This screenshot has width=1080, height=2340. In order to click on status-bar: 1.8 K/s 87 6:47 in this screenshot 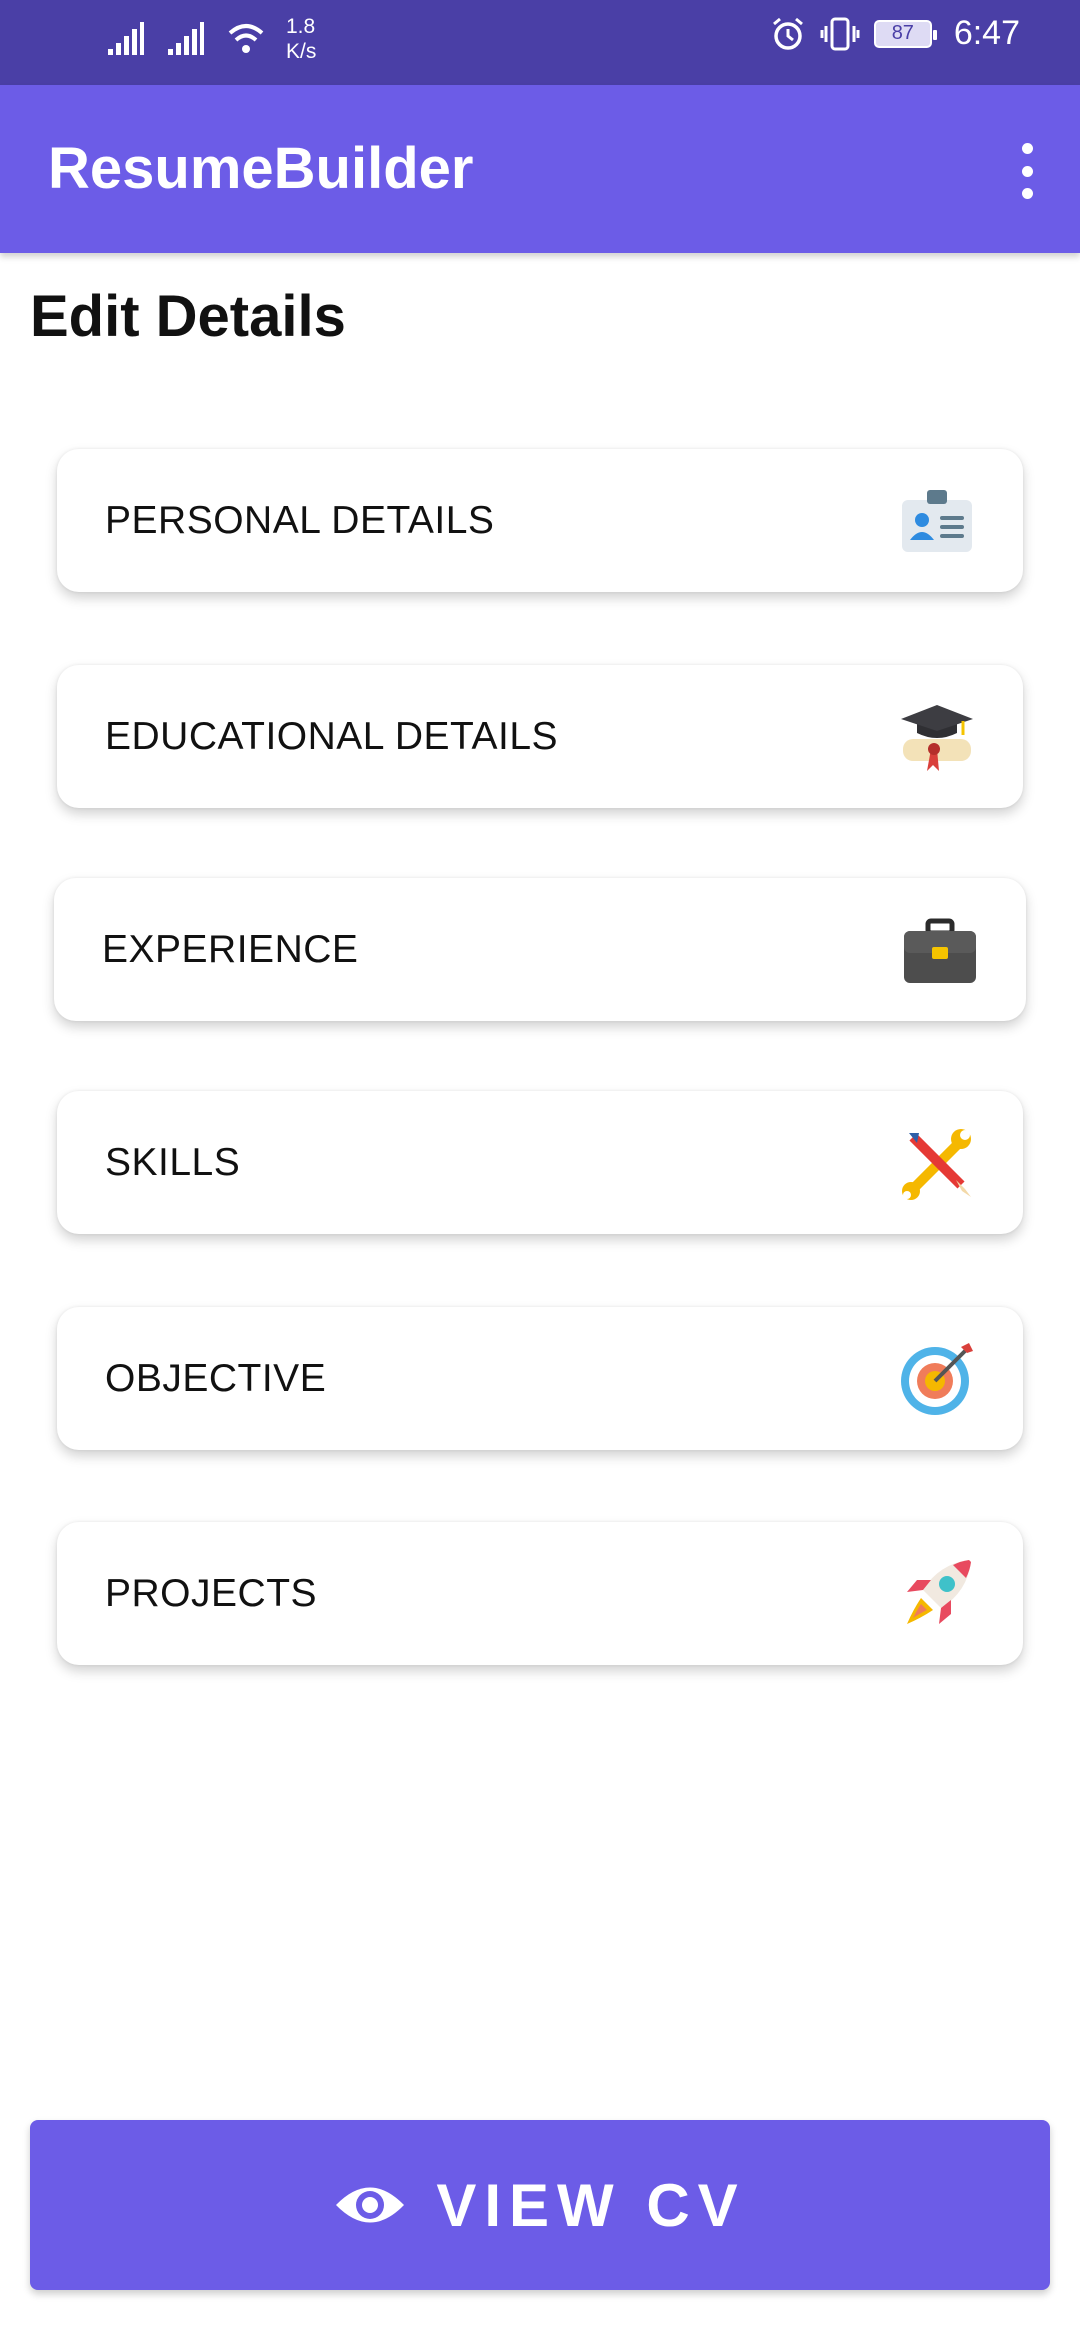, I will do `click(540, 42)`.